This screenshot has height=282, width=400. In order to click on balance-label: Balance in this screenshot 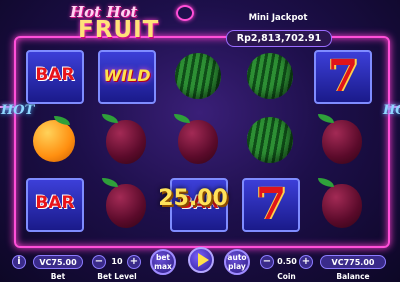, I will do `click(353, 276)`.